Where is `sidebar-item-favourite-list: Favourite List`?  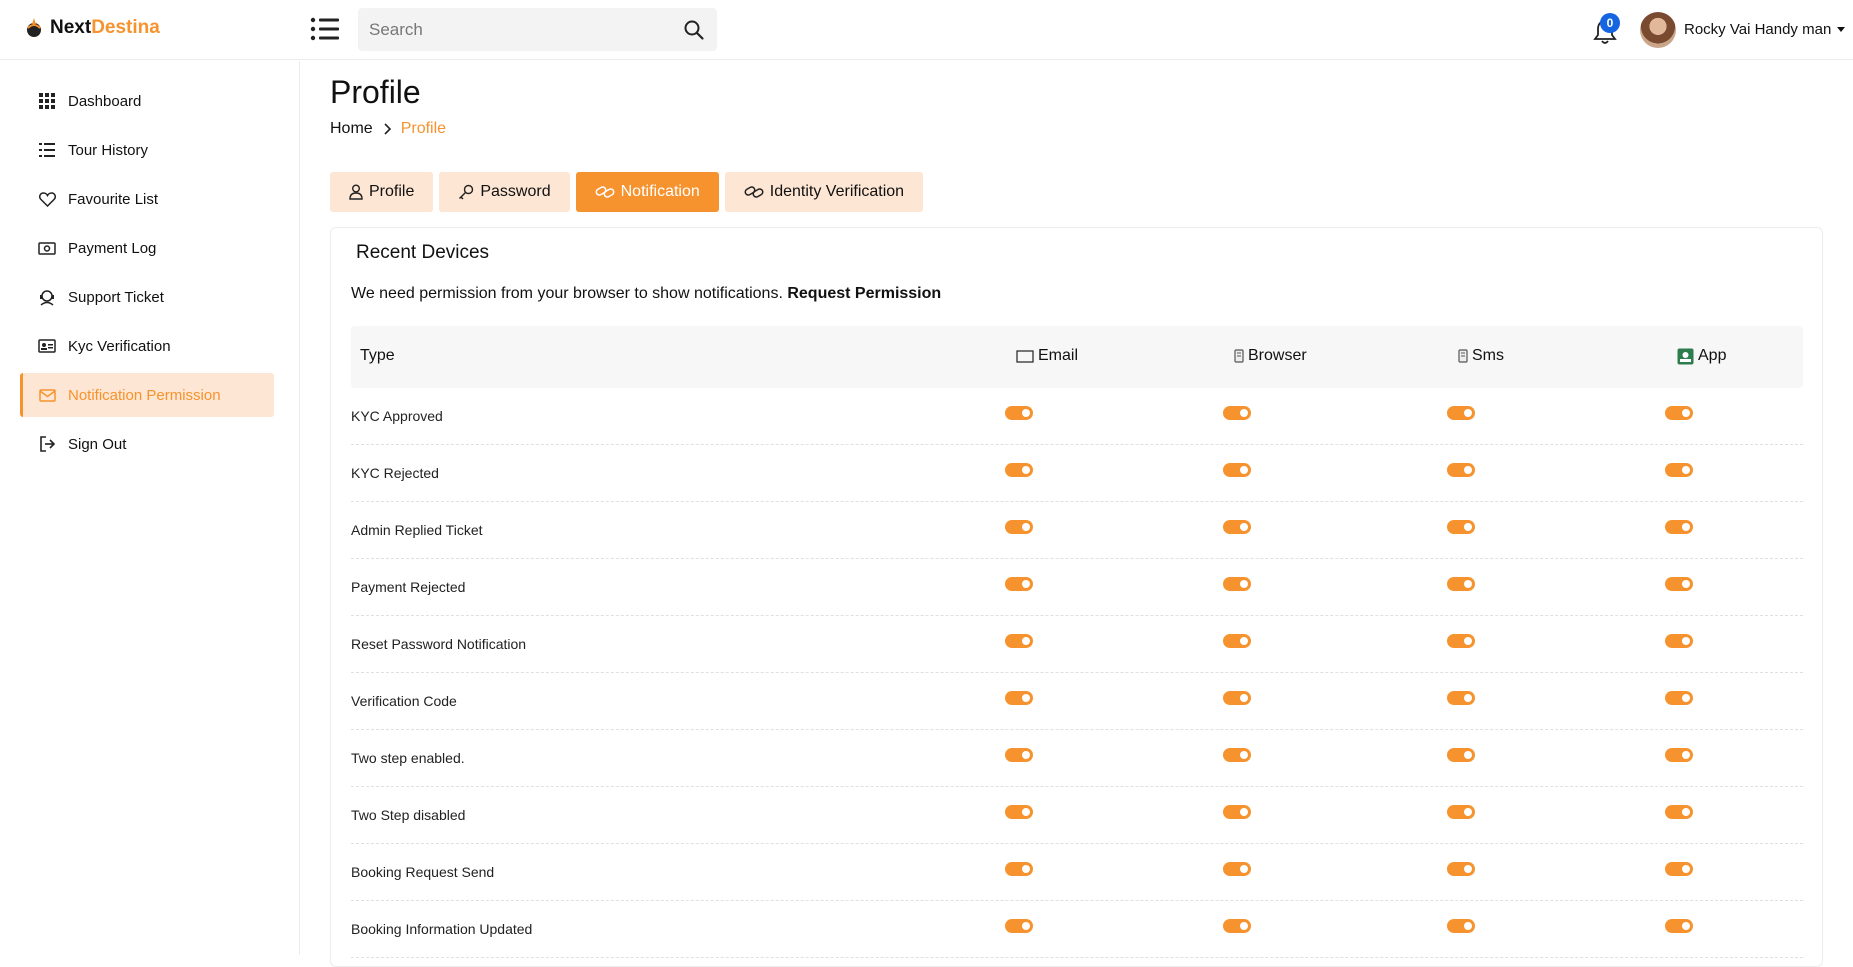
sidebar-item-favourite-list: Favourite List is located at coordinates (147, 199).